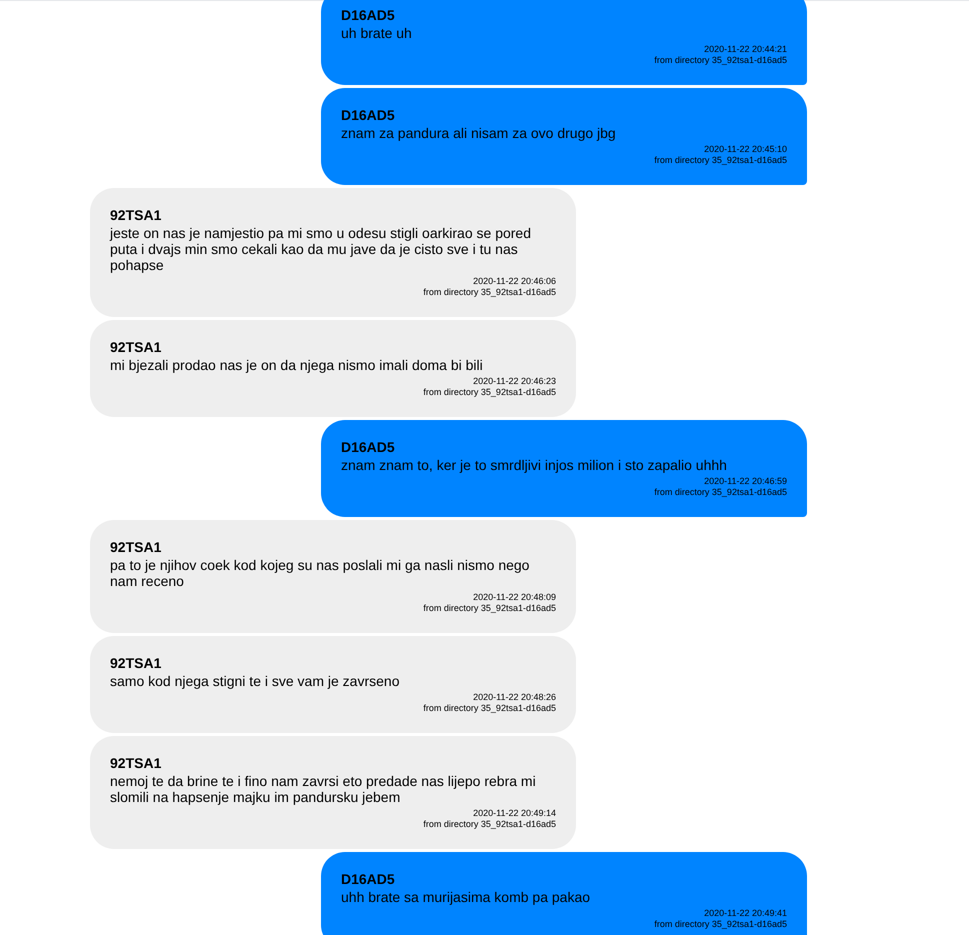 This screenshot has height=935, width=969. Describe the element at coordinates (323, 789) in the screenshot. I see `message-text: nemoj te da brine te i fino nam zavrsi eto predade nas lijepo rebra mi slomili na hapsenje majku im pandursku jebem` at that location.